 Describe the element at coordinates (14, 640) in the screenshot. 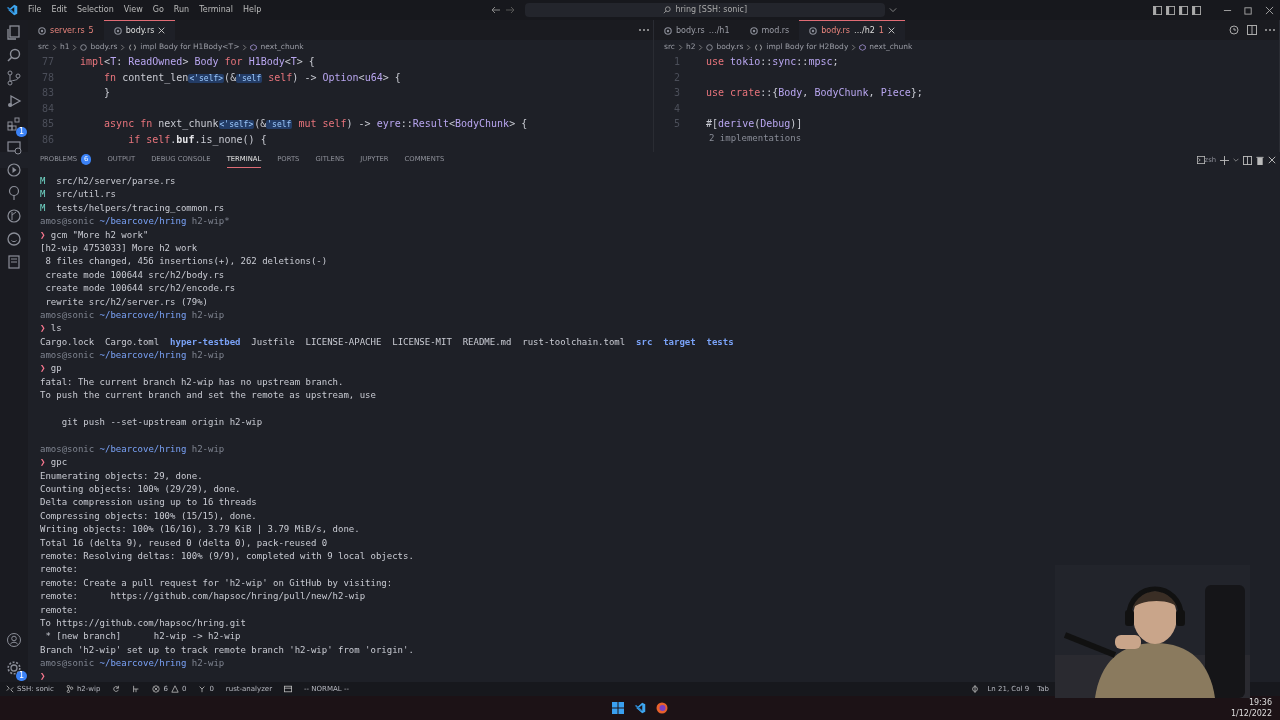

I see `account-icon` at that location.